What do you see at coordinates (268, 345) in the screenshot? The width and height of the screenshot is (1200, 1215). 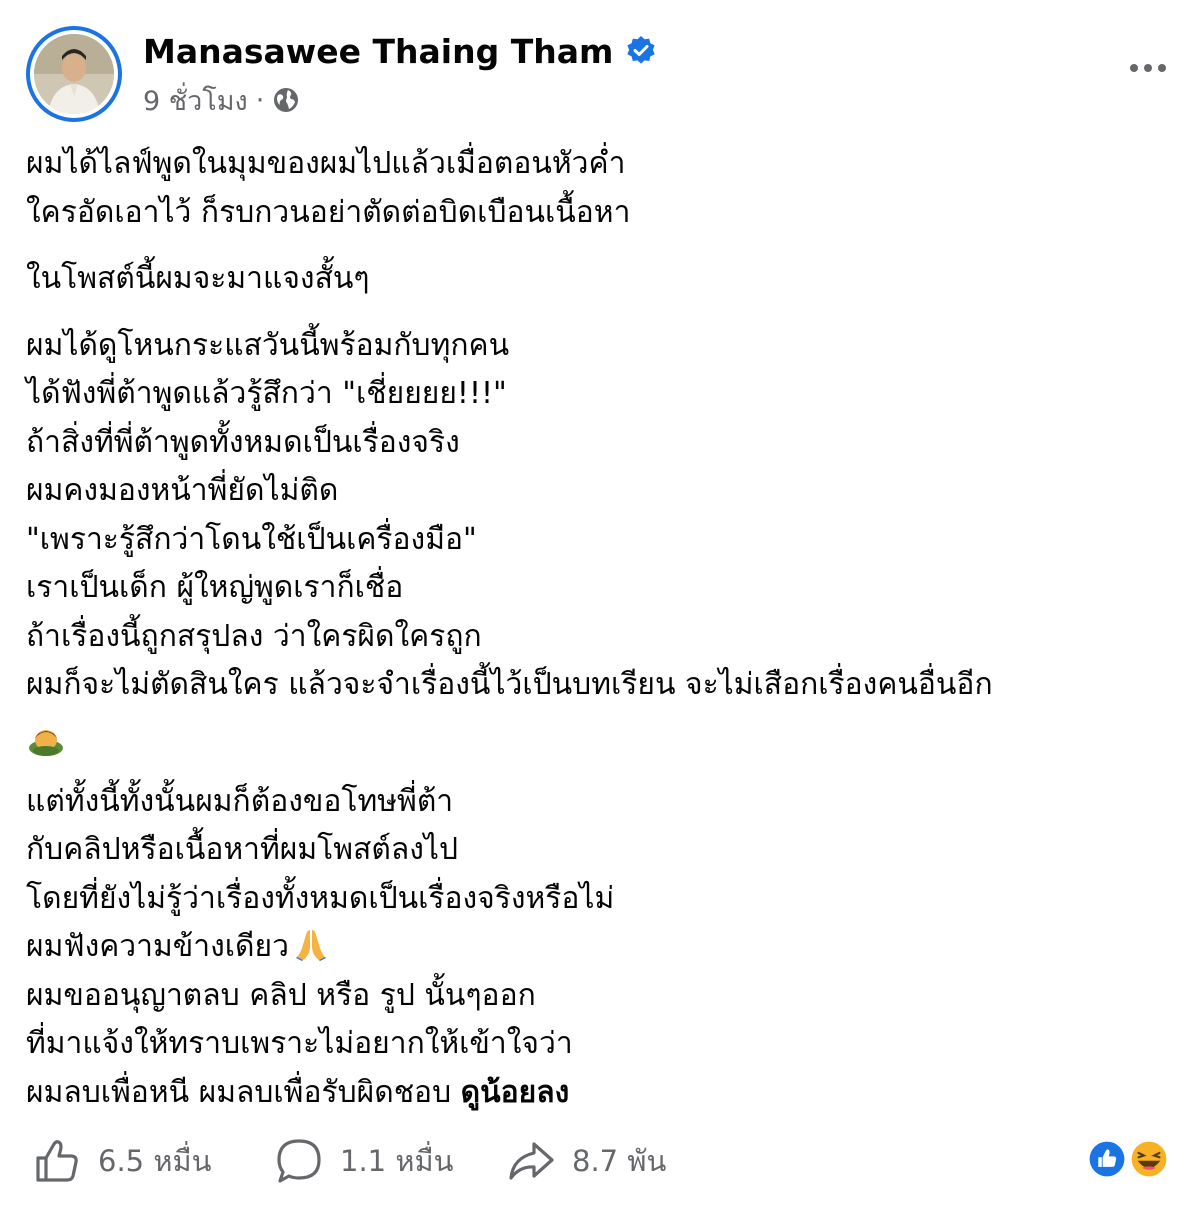 I see `text-line: ผมได้ดูโหนกระแสวันนี้พร้อมกับทุกคน` at bounding box center [268, 345].